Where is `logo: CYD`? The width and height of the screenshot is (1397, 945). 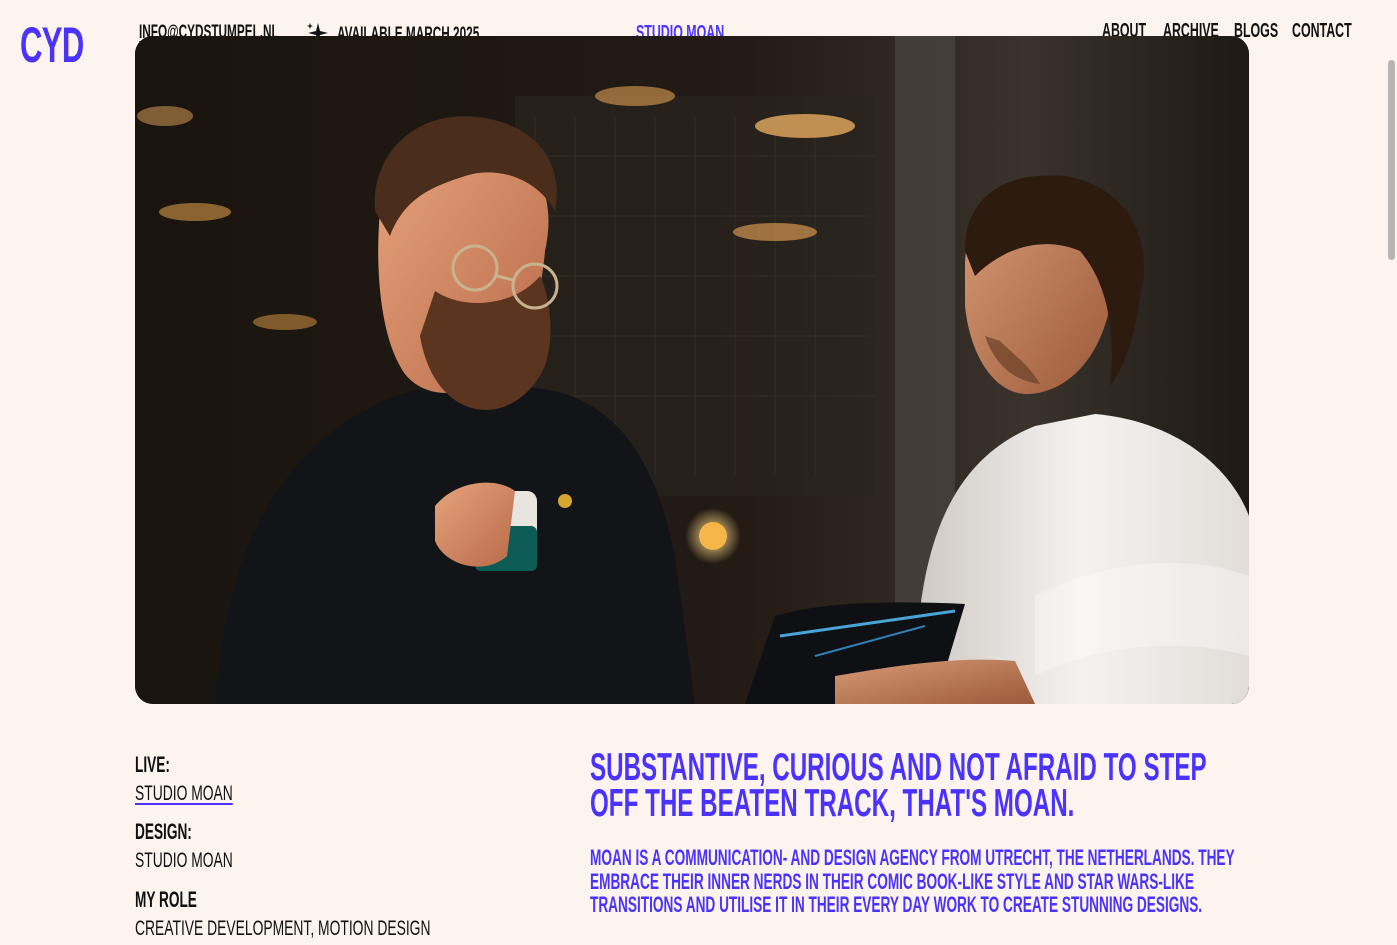 logo: CYD is located at coordinates (52, 45).